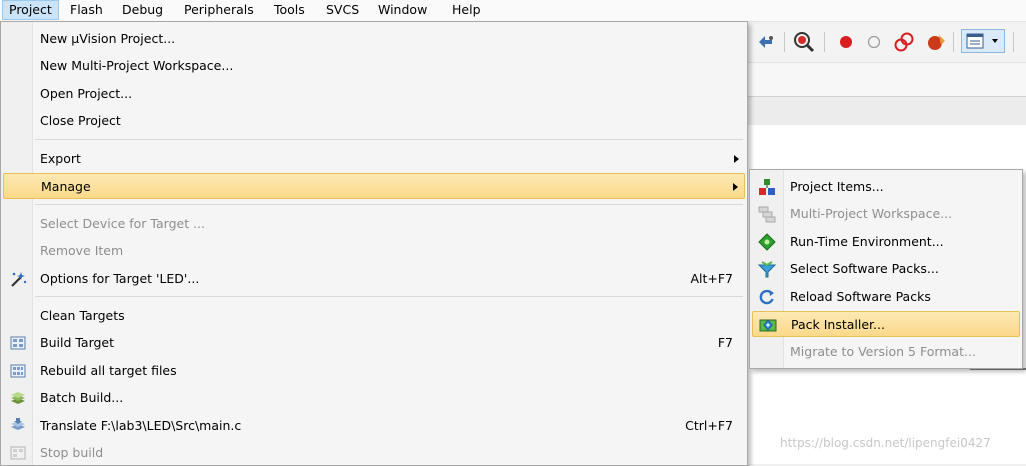 Image resolution: width=1026 pixels, height=466 pixels. What do you see at coordinates (142, 10) in the screenshot?
I see `menu-debug: Debug` at bounding box center [142, 10].